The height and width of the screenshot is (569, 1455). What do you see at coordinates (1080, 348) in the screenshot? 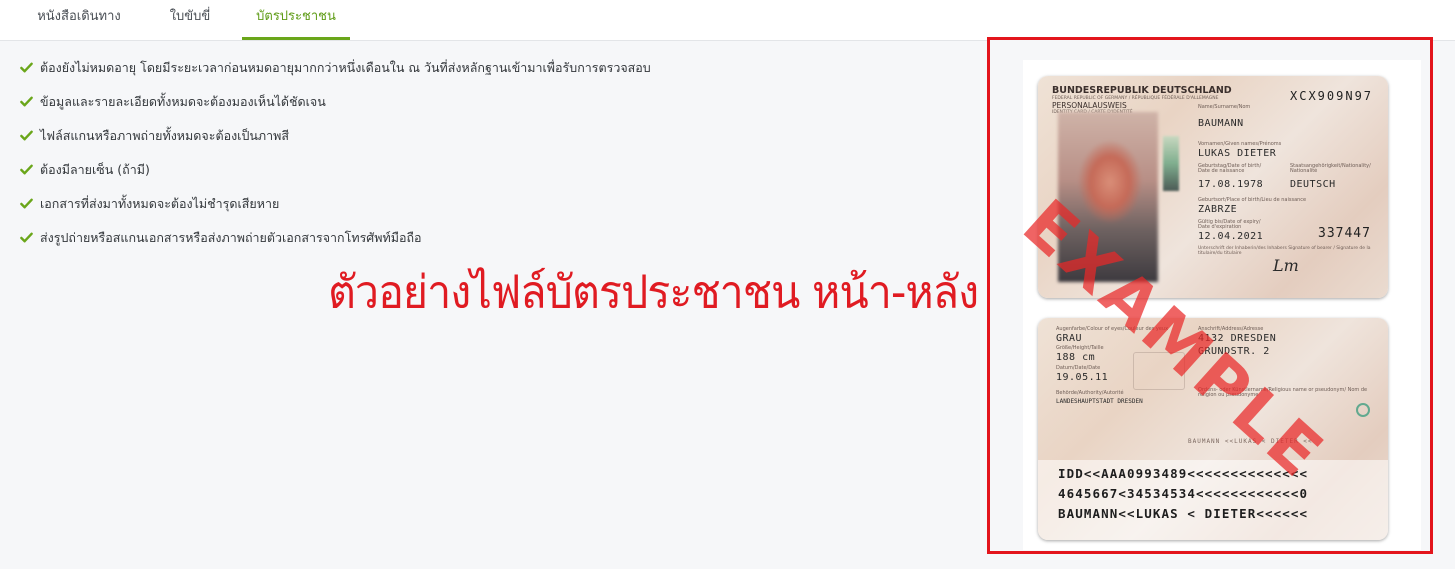
I see `height-label: Größe/Height/Taille` at bounding box center [1080, 348].